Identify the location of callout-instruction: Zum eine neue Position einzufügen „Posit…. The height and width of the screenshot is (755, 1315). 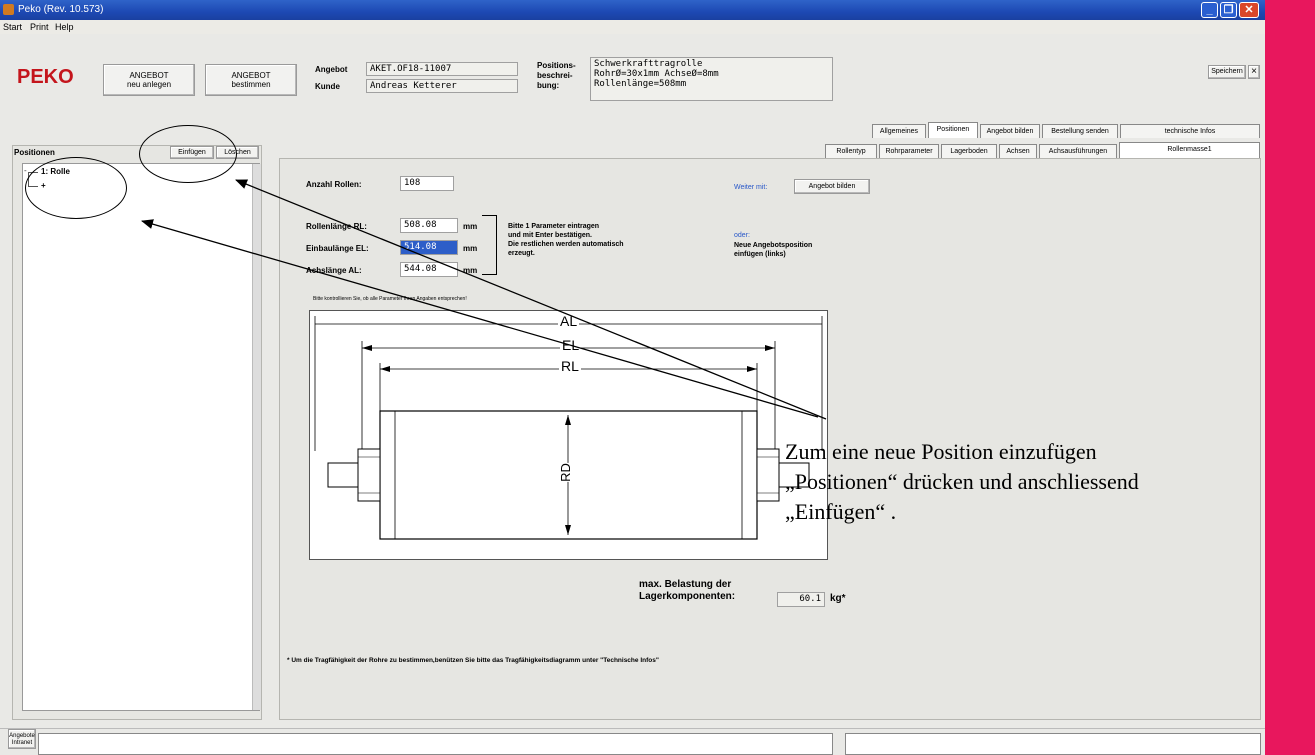
(962, 482).